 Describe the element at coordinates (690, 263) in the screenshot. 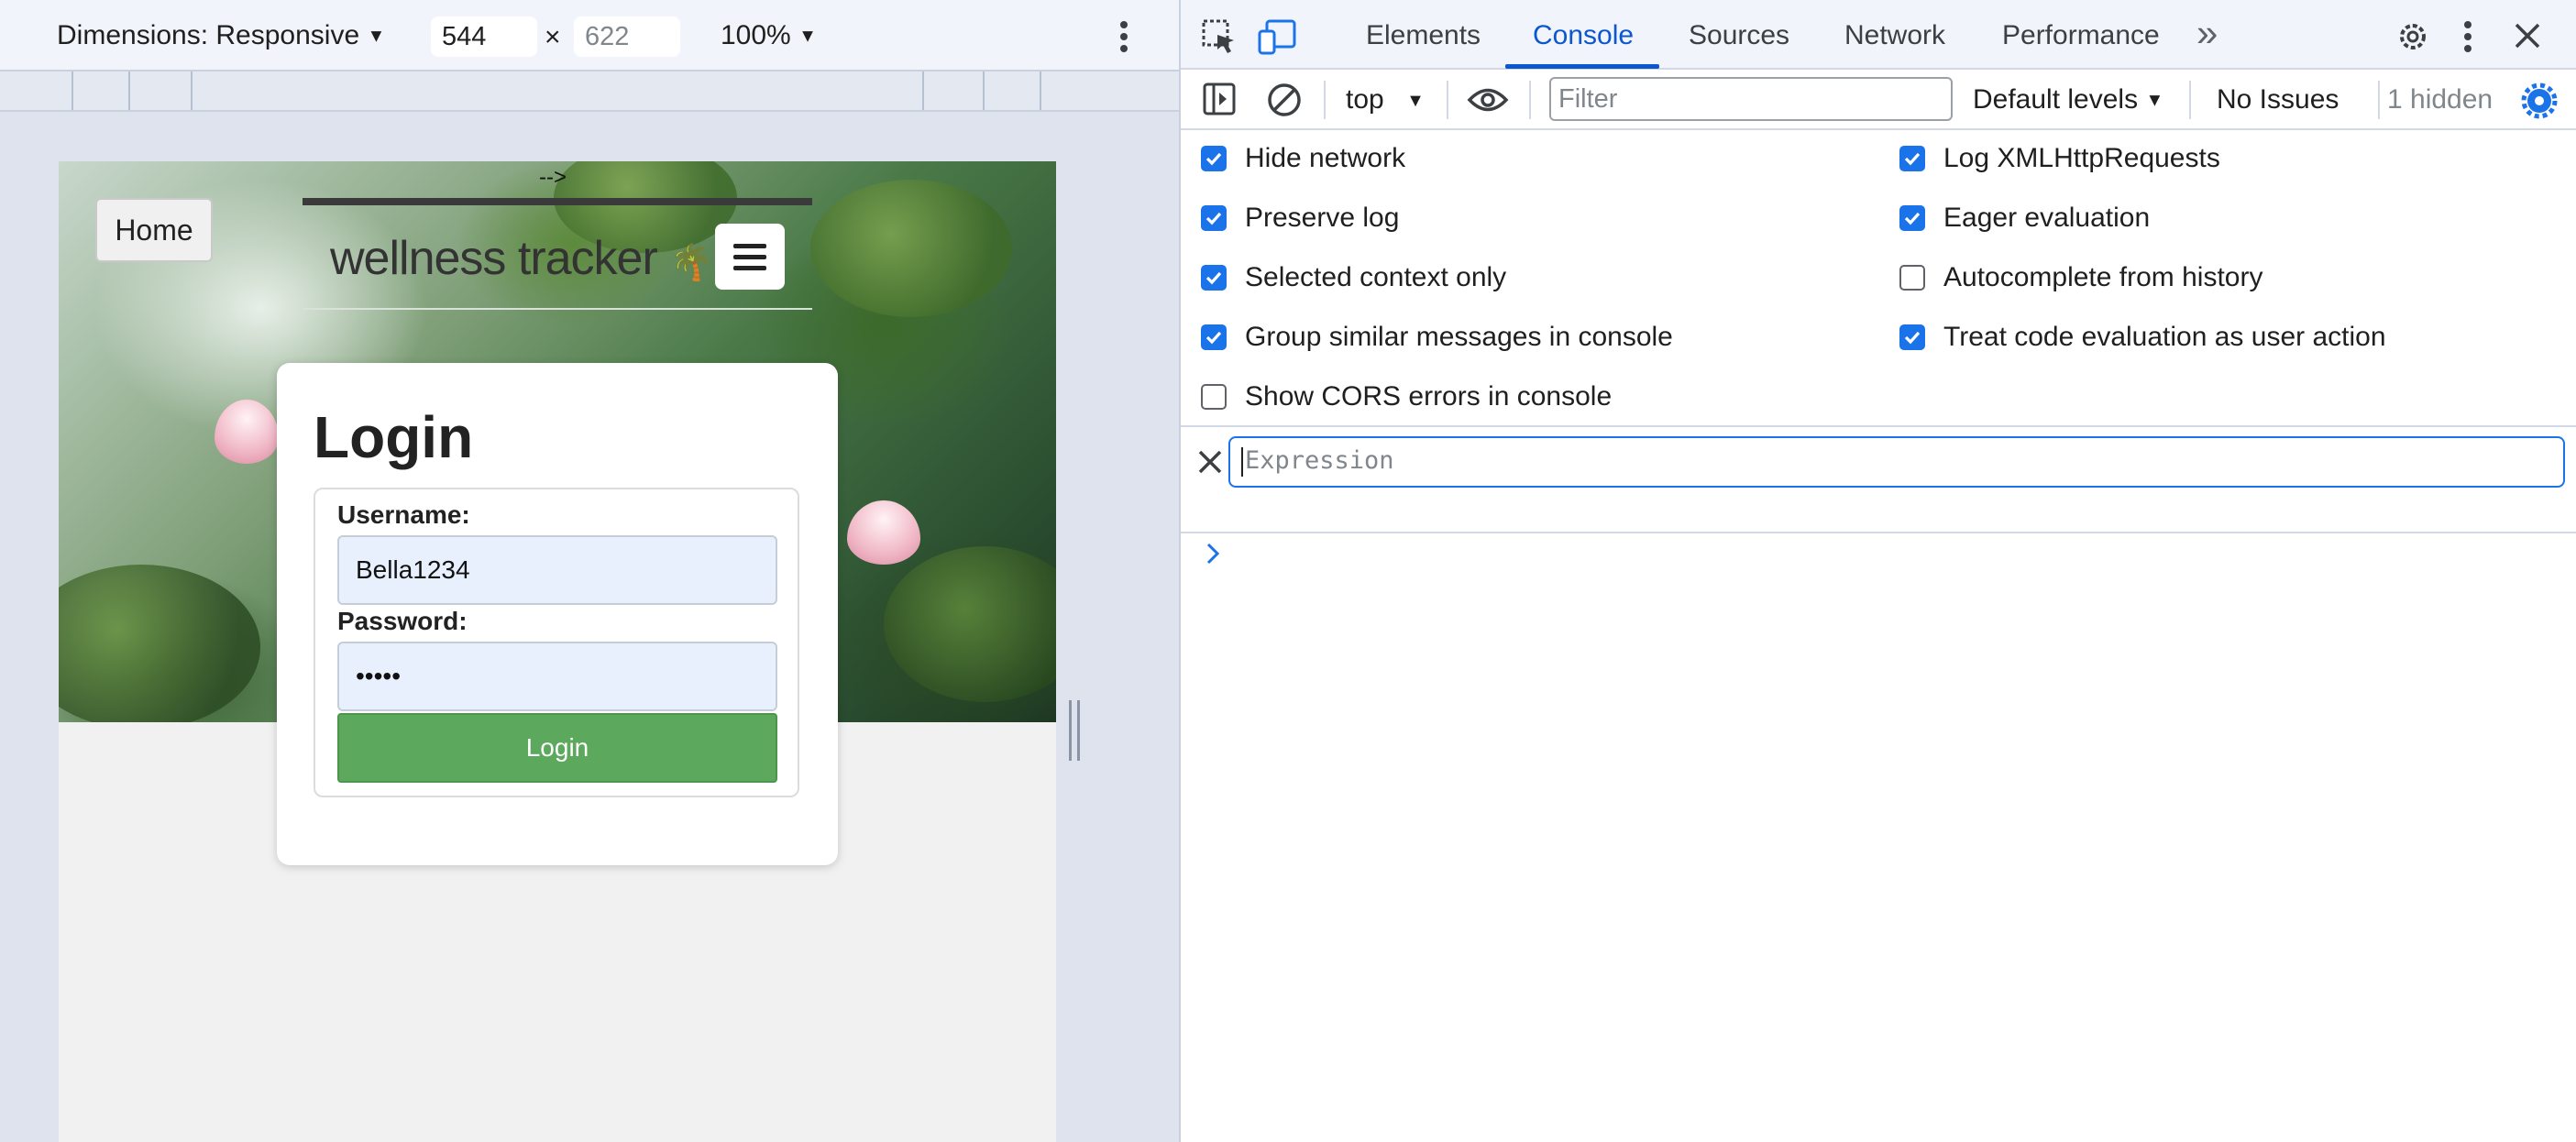

I see `palm-tree-icon: 🌴` at that location.